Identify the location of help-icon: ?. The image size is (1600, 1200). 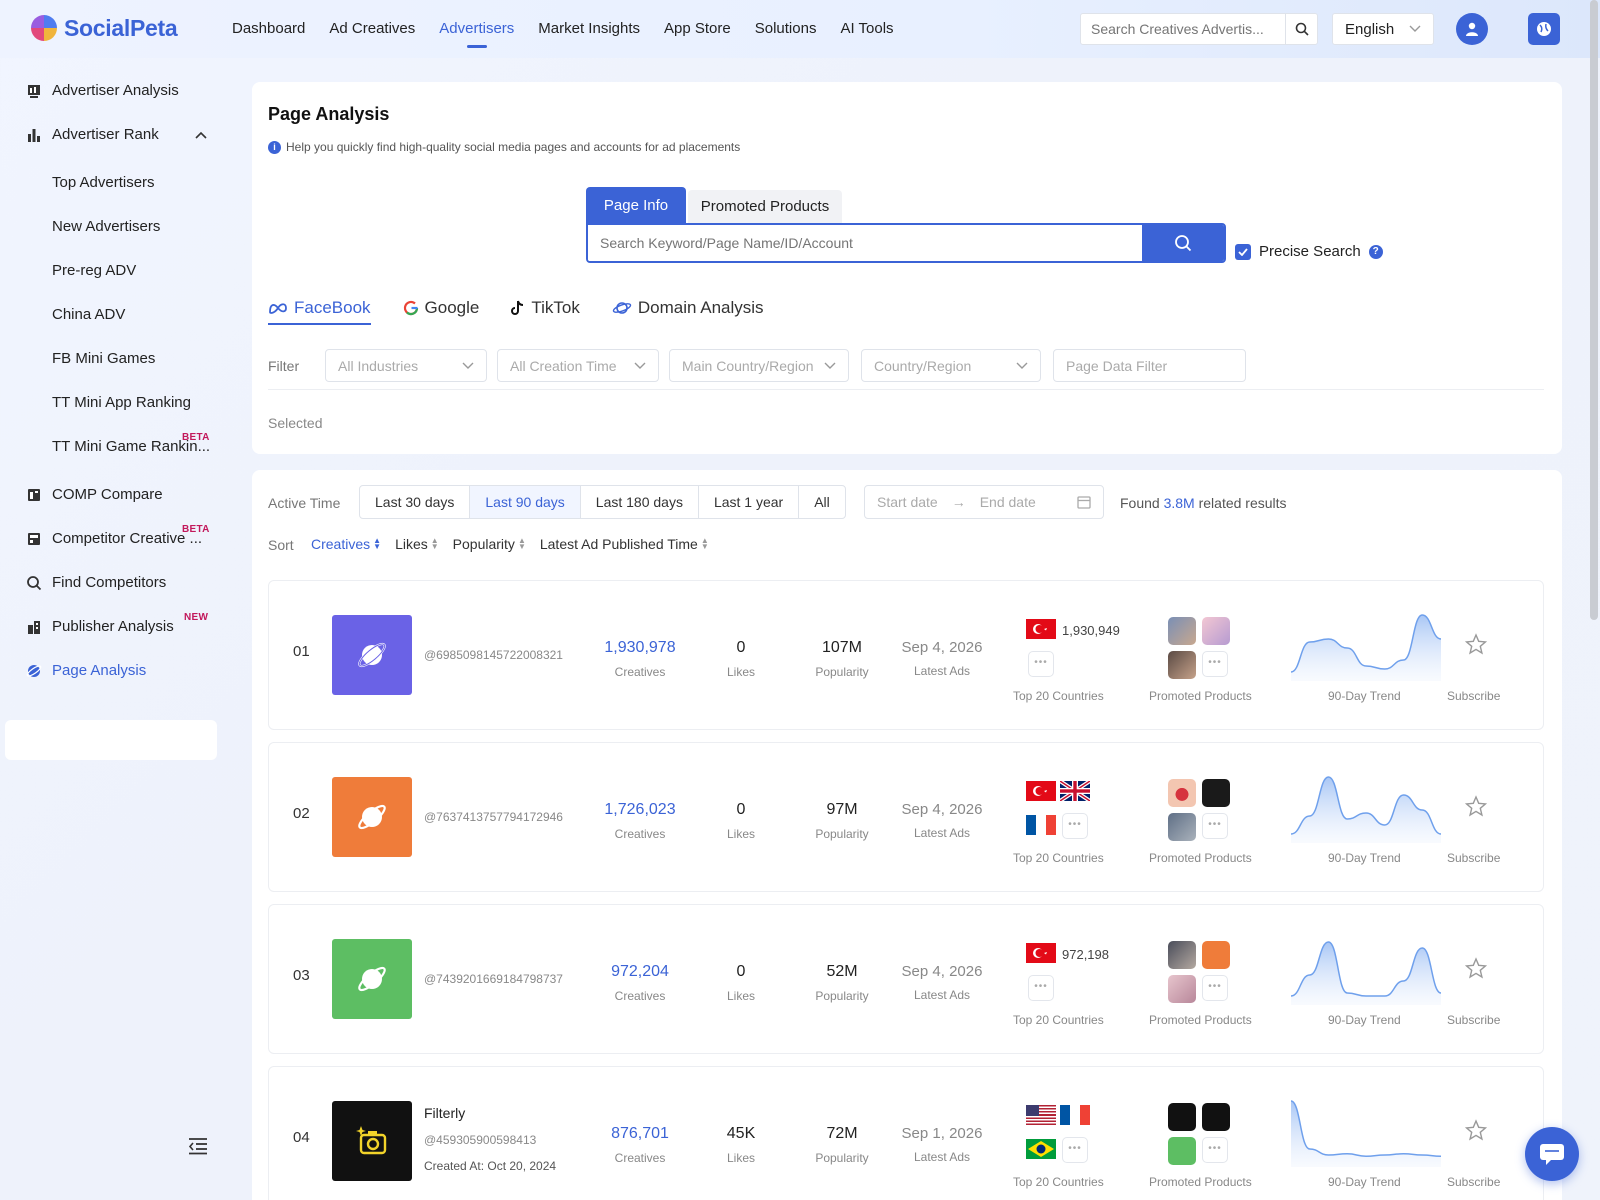
(1375, 251).